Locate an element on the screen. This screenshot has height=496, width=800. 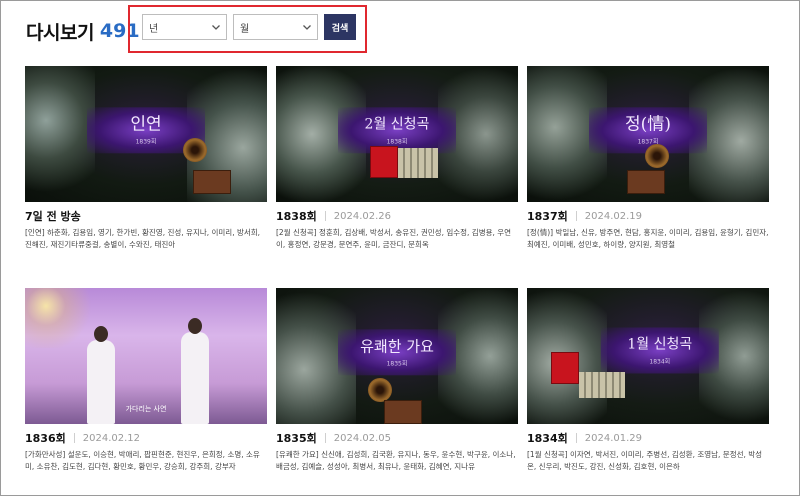
episode-banner: 1월 신청곡 1834회 is located at coordinates (659, 350).